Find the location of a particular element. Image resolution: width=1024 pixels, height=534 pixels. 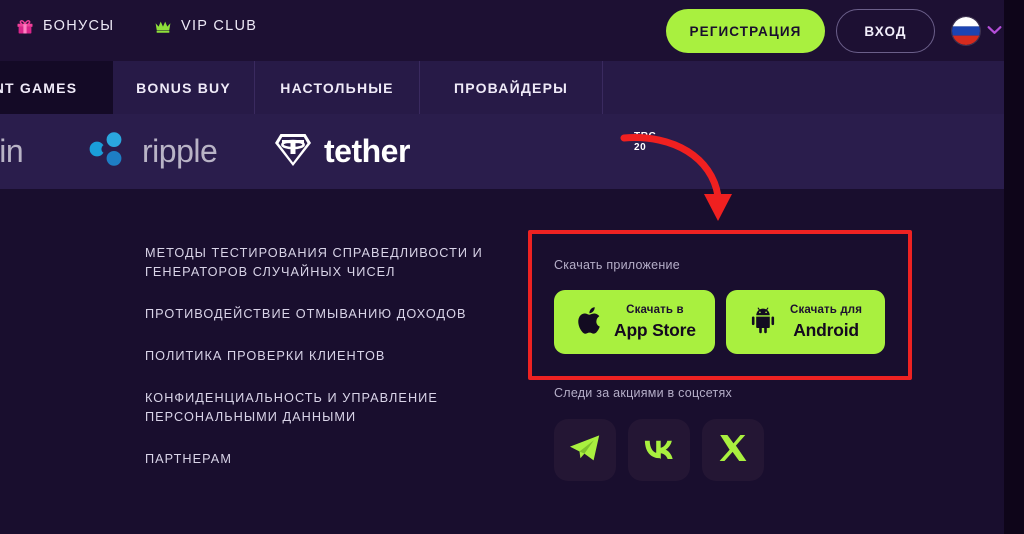

payment-logo-label: oin is located at coordinates (12, 151).